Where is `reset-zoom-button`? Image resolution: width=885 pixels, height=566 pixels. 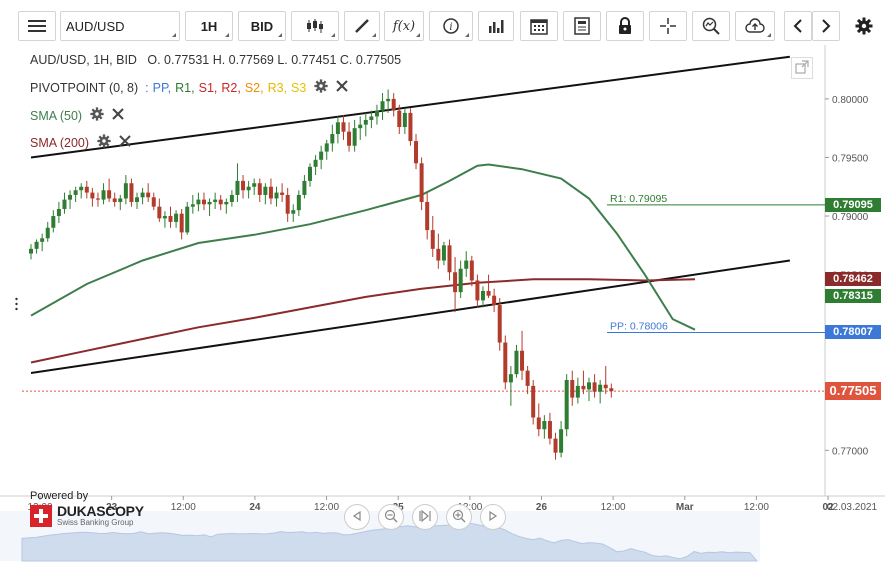
reset-zoom-button is located at coordinates (425, 517).